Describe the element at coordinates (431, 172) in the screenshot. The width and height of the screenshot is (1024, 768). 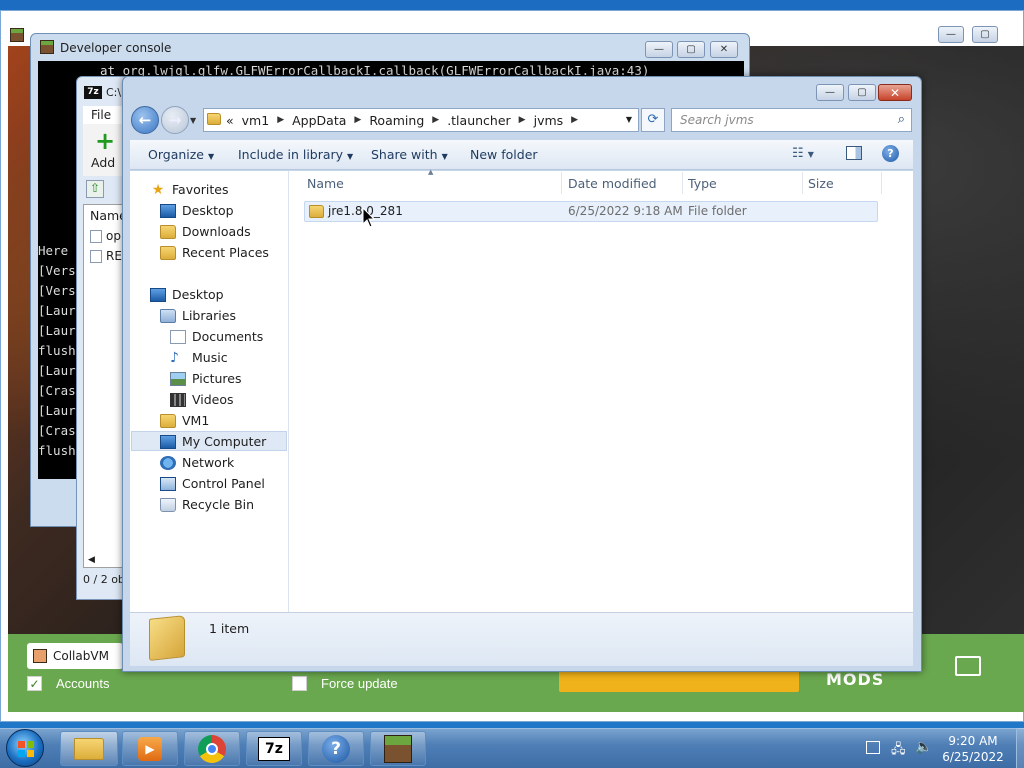
I see `sort-arrow-icon: ▲` at that location.